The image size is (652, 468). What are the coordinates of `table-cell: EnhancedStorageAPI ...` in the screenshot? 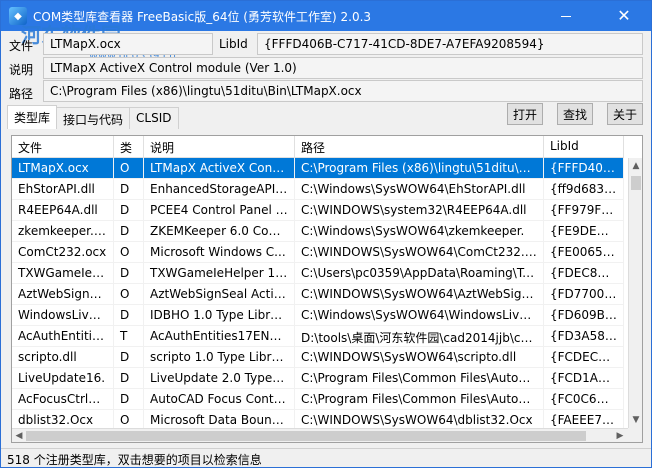 It's located at (219, 189).